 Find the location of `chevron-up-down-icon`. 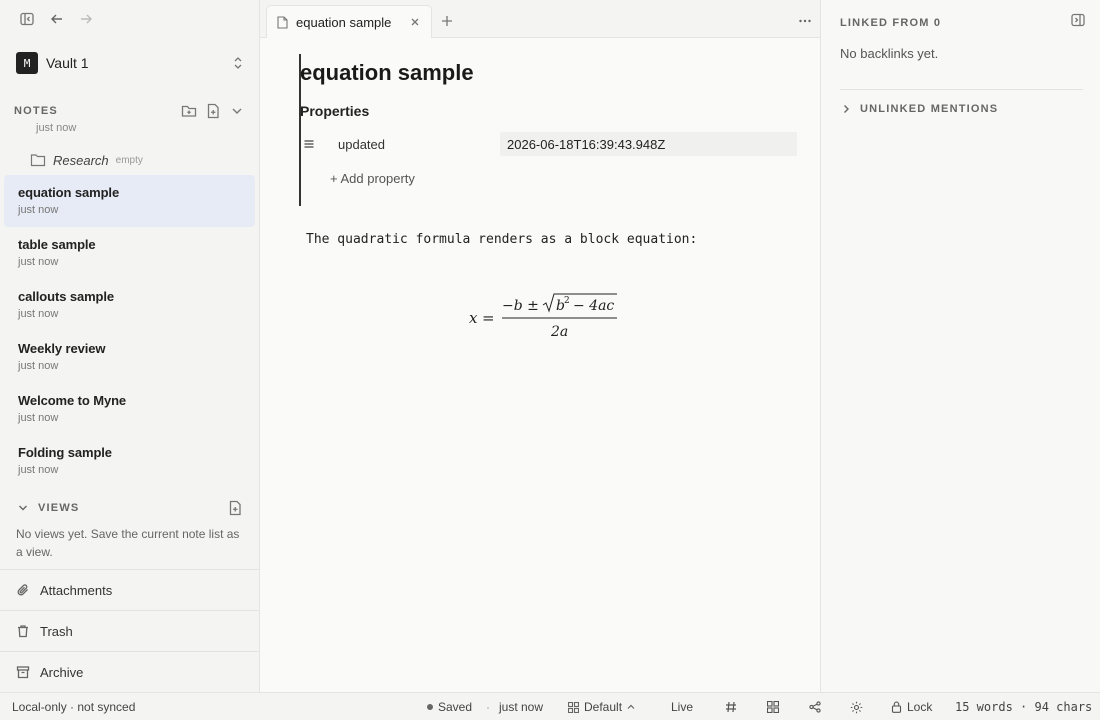

chevron-up-down-icon is located at coordinates (238, 63).